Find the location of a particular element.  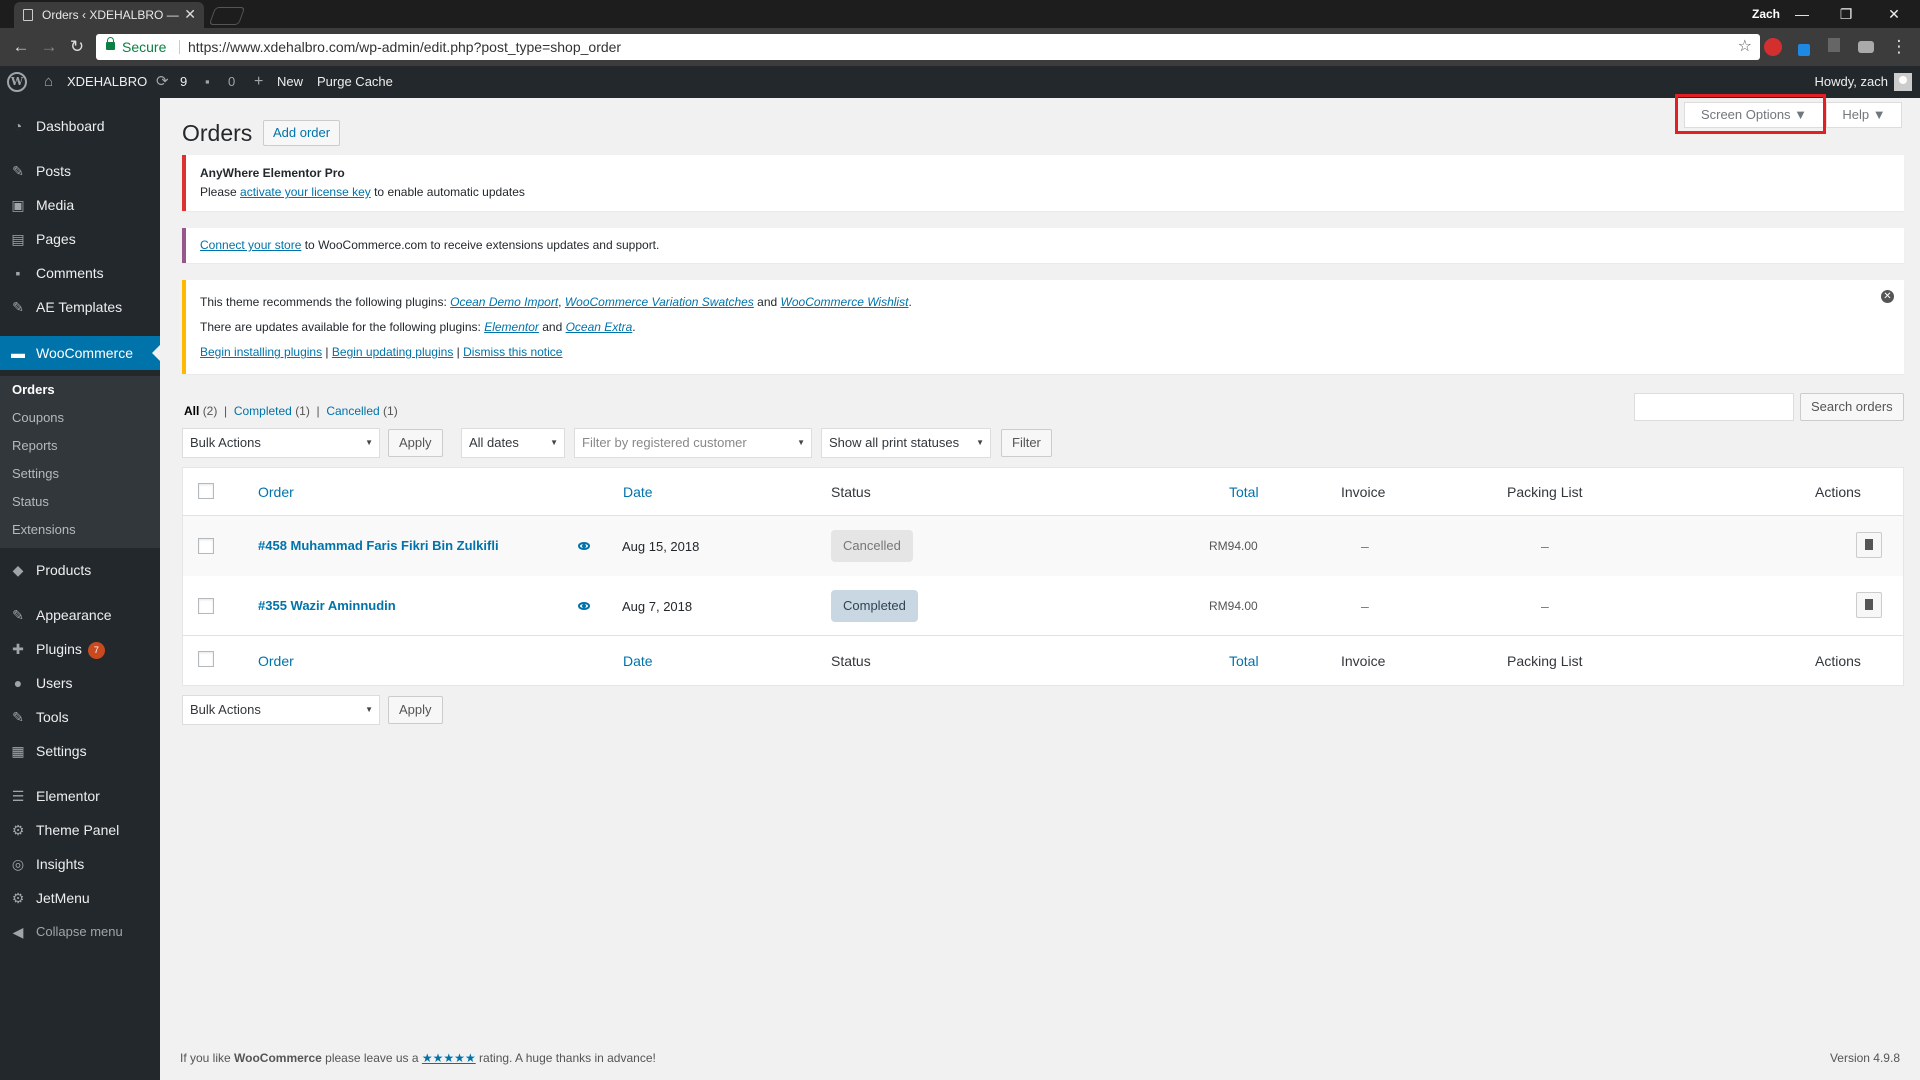

filter-button: Filter is located at coordinates (1026, 443).